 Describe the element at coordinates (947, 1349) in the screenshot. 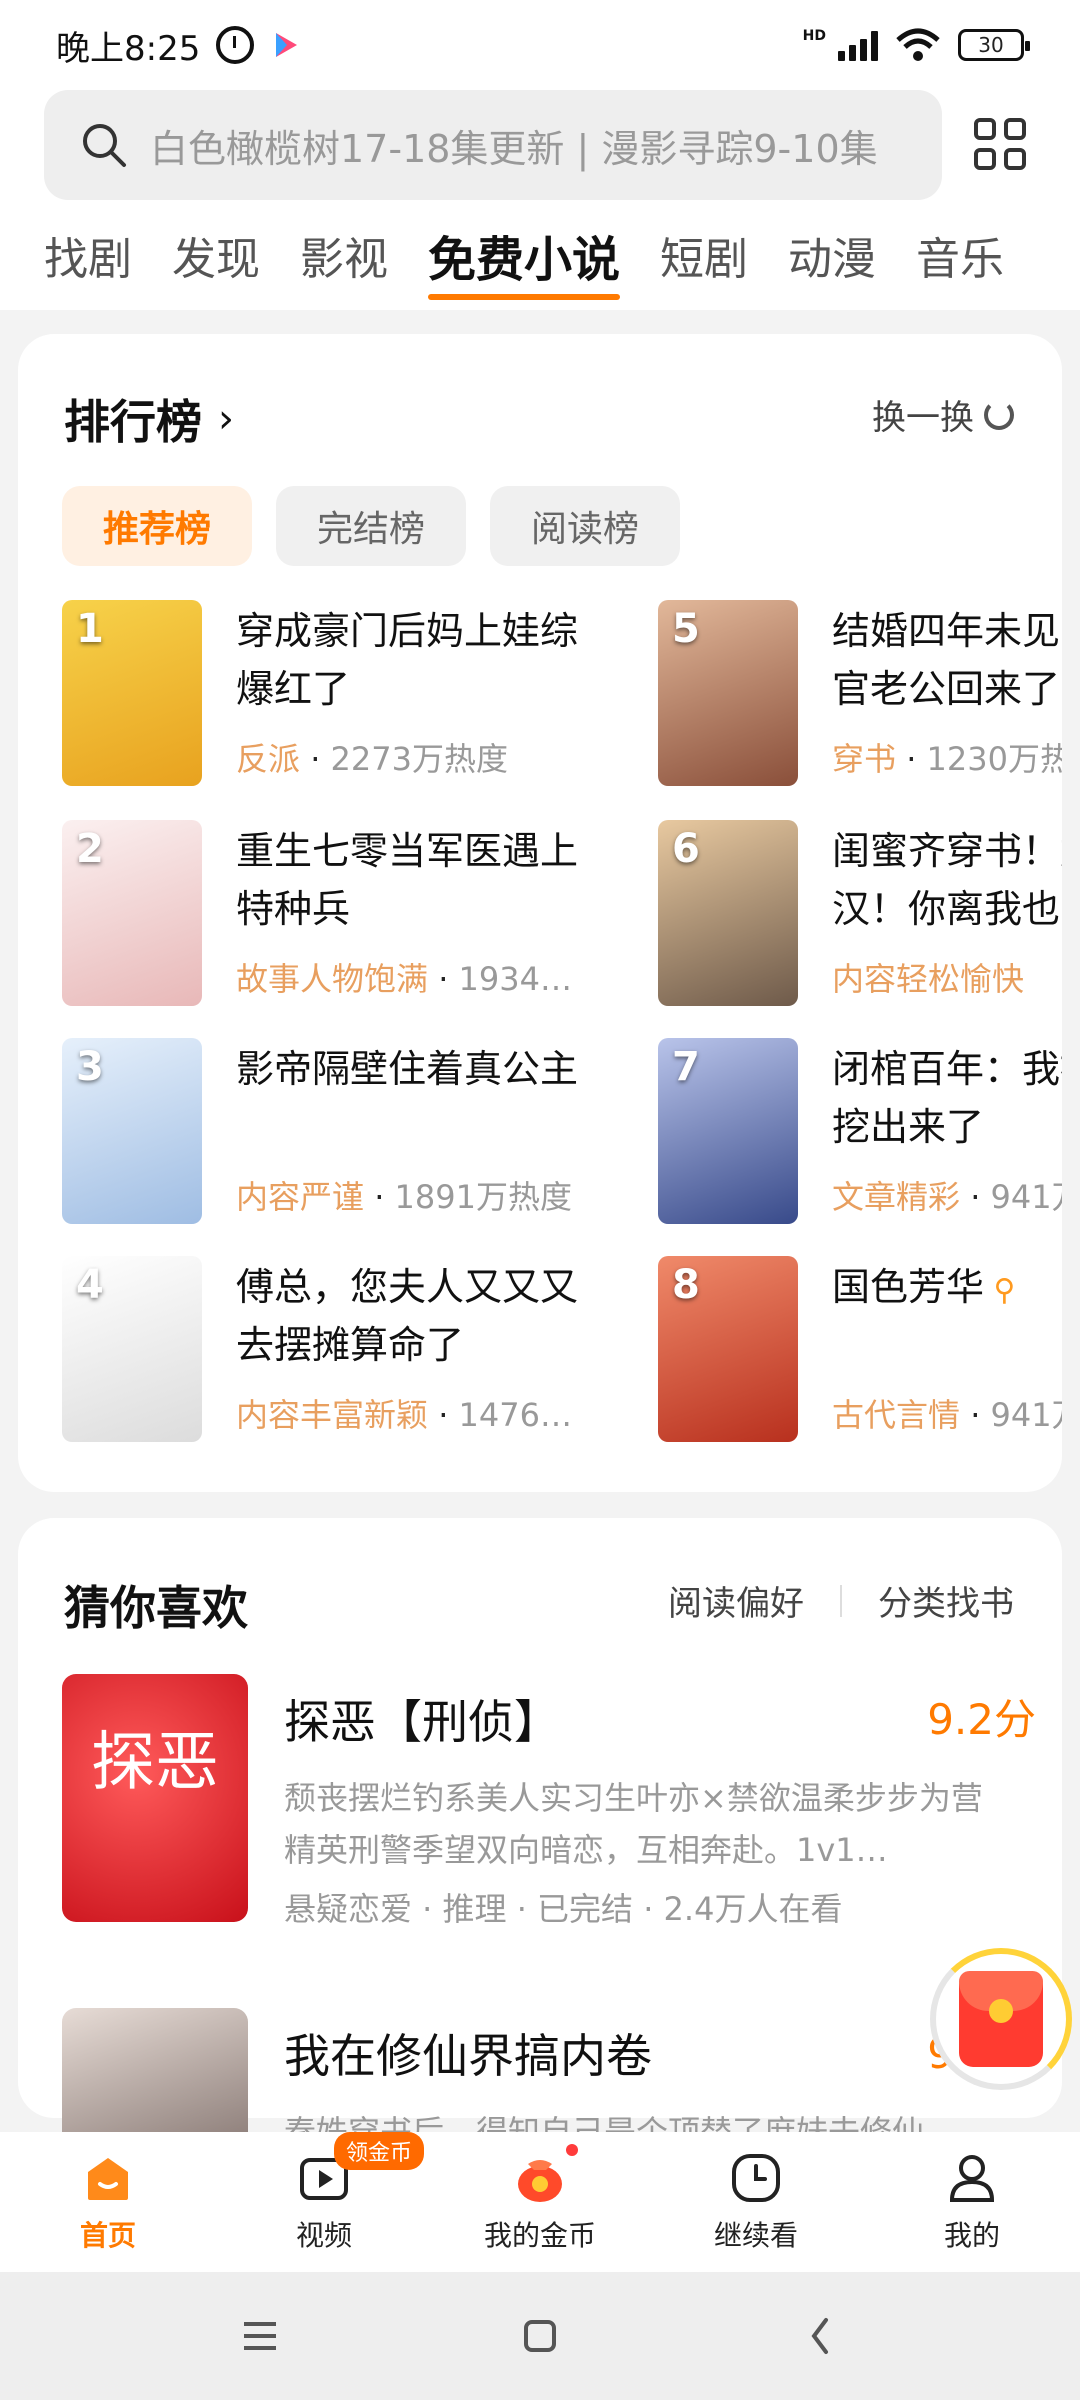

I see `rank-item-info: 国色芳华 ⚲ 古代言情 · 941万热度` at that location.